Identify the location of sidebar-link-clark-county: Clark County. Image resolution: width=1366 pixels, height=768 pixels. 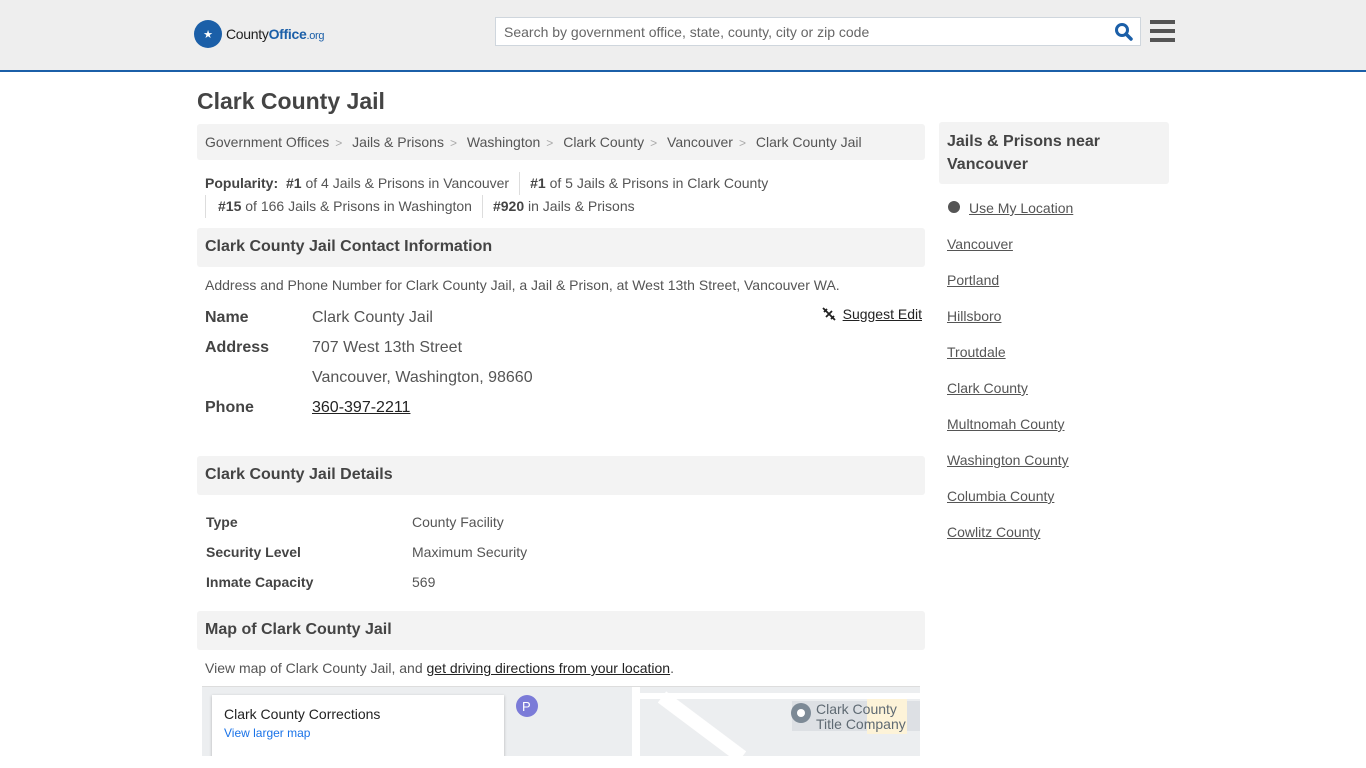
(1054, 398).